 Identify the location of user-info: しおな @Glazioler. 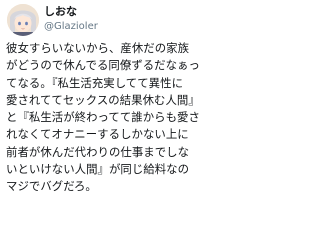
(139, 21).